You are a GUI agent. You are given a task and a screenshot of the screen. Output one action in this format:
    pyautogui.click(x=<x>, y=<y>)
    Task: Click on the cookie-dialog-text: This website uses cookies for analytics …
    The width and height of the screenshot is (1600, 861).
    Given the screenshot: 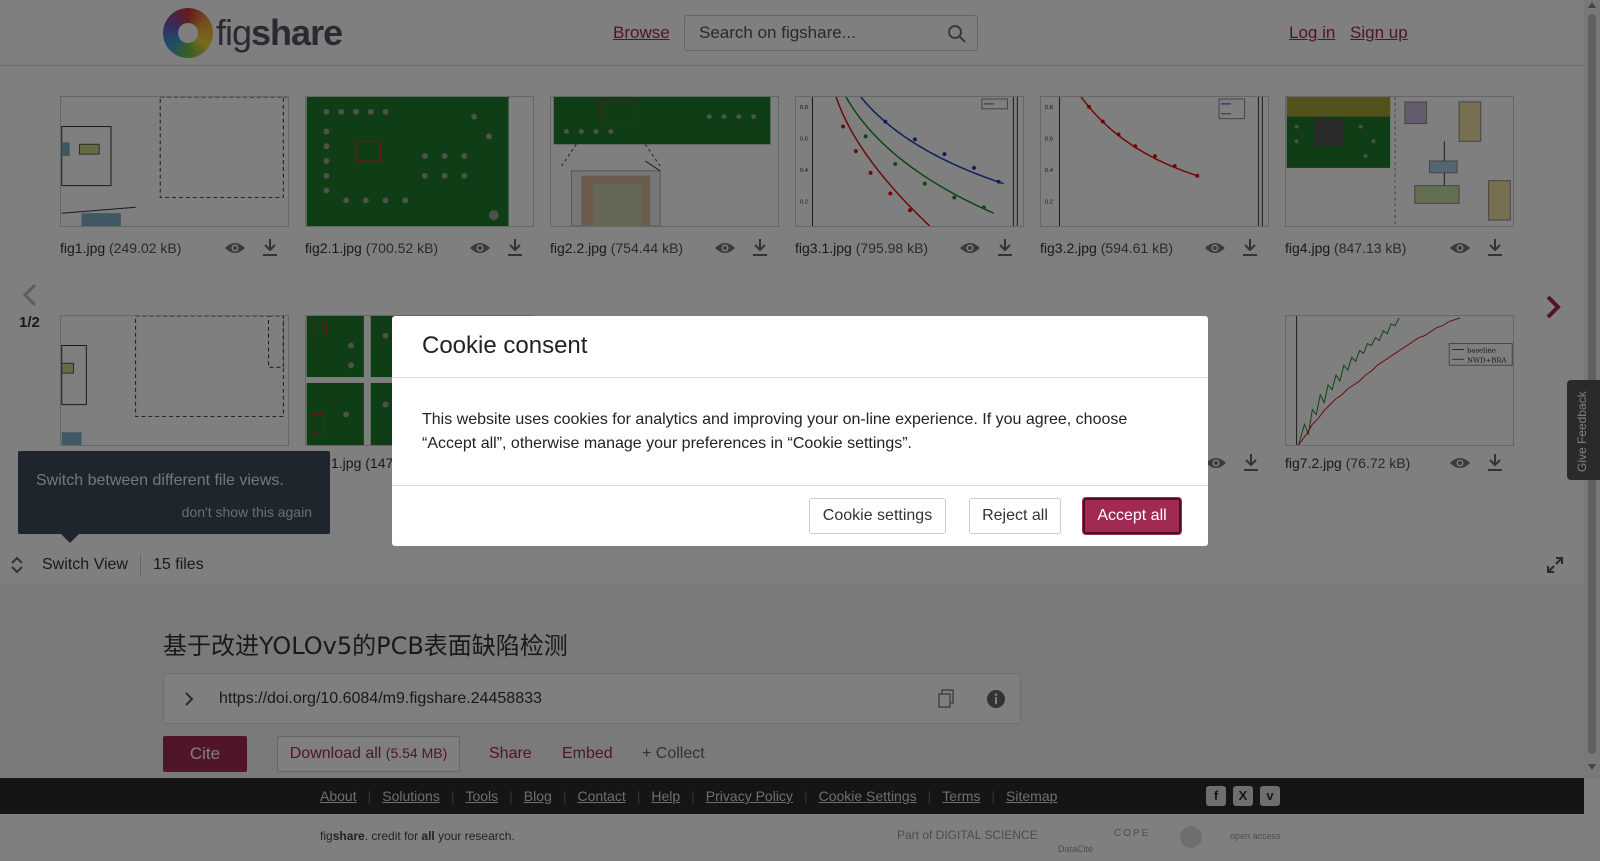 What is the action you would take?
    pyautogui.click(x=775, y=431)
    